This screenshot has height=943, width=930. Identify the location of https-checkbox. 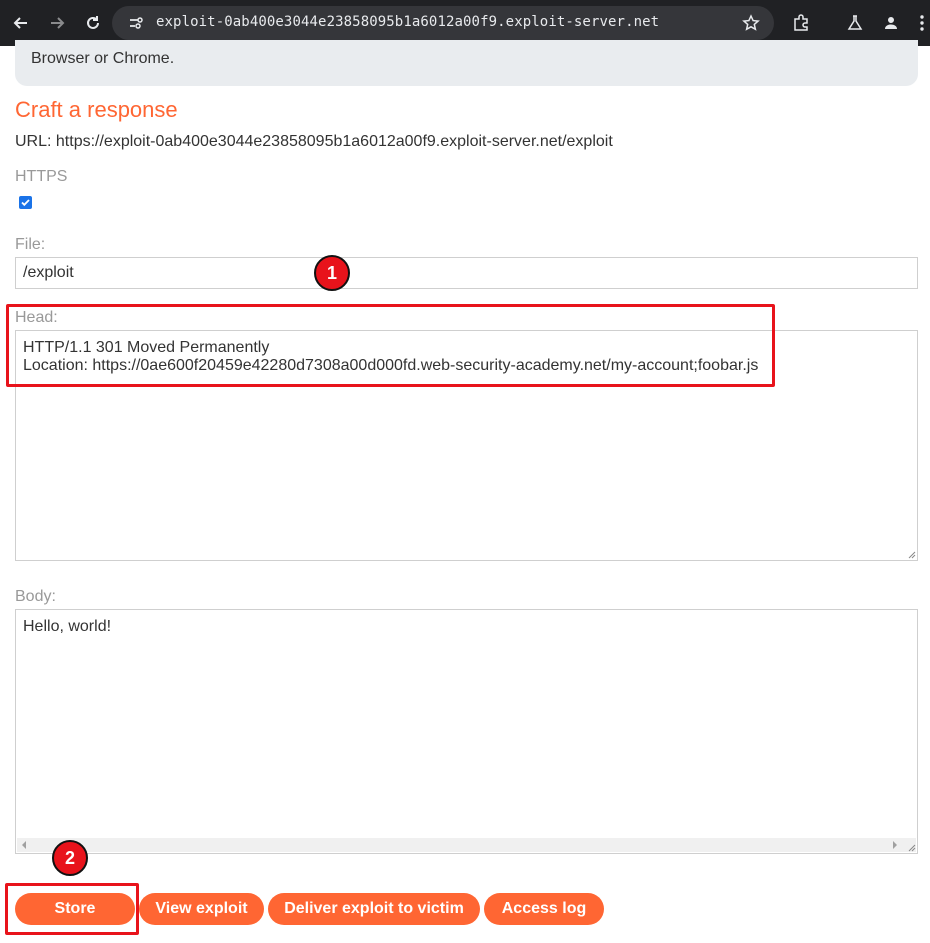
(25, 202).